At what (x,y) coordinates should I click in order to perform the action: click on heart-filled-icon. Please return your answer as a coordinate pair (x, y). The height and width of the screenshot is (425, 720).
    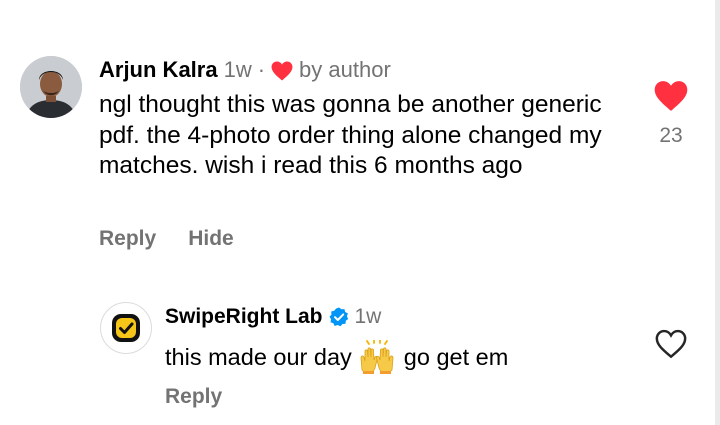
    Looking at the image, I should click on (671, 96).